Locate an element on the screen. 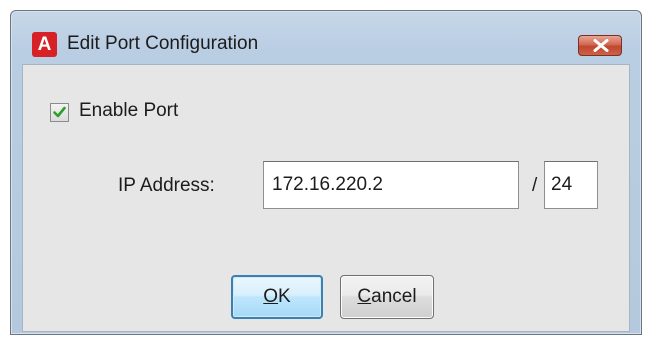 Image resolution: width=650 pixels, height=343 pixels. ip-address-input is located at coordinates (391, 185).